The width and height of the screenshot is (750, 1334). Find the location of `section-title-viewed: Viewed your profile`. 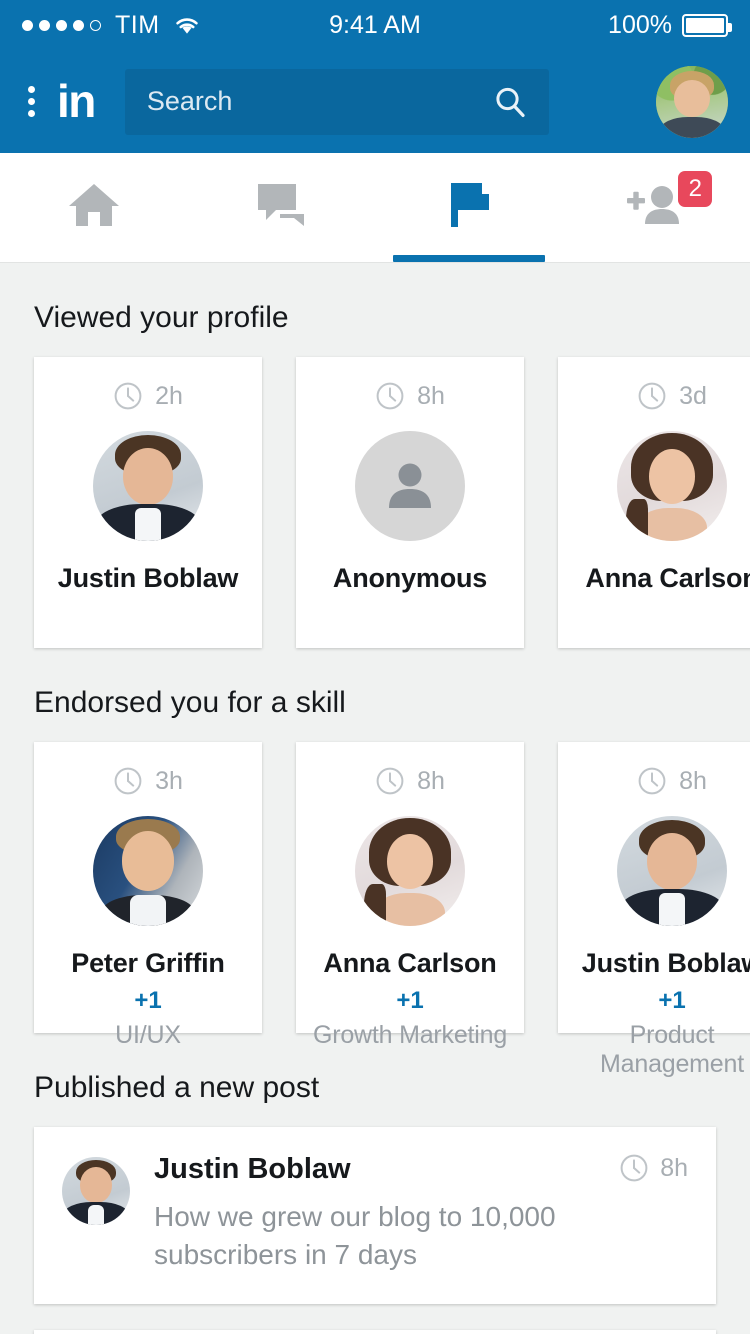

section-title-viewed: Viewed your profile is located at coordinates (161, 317).